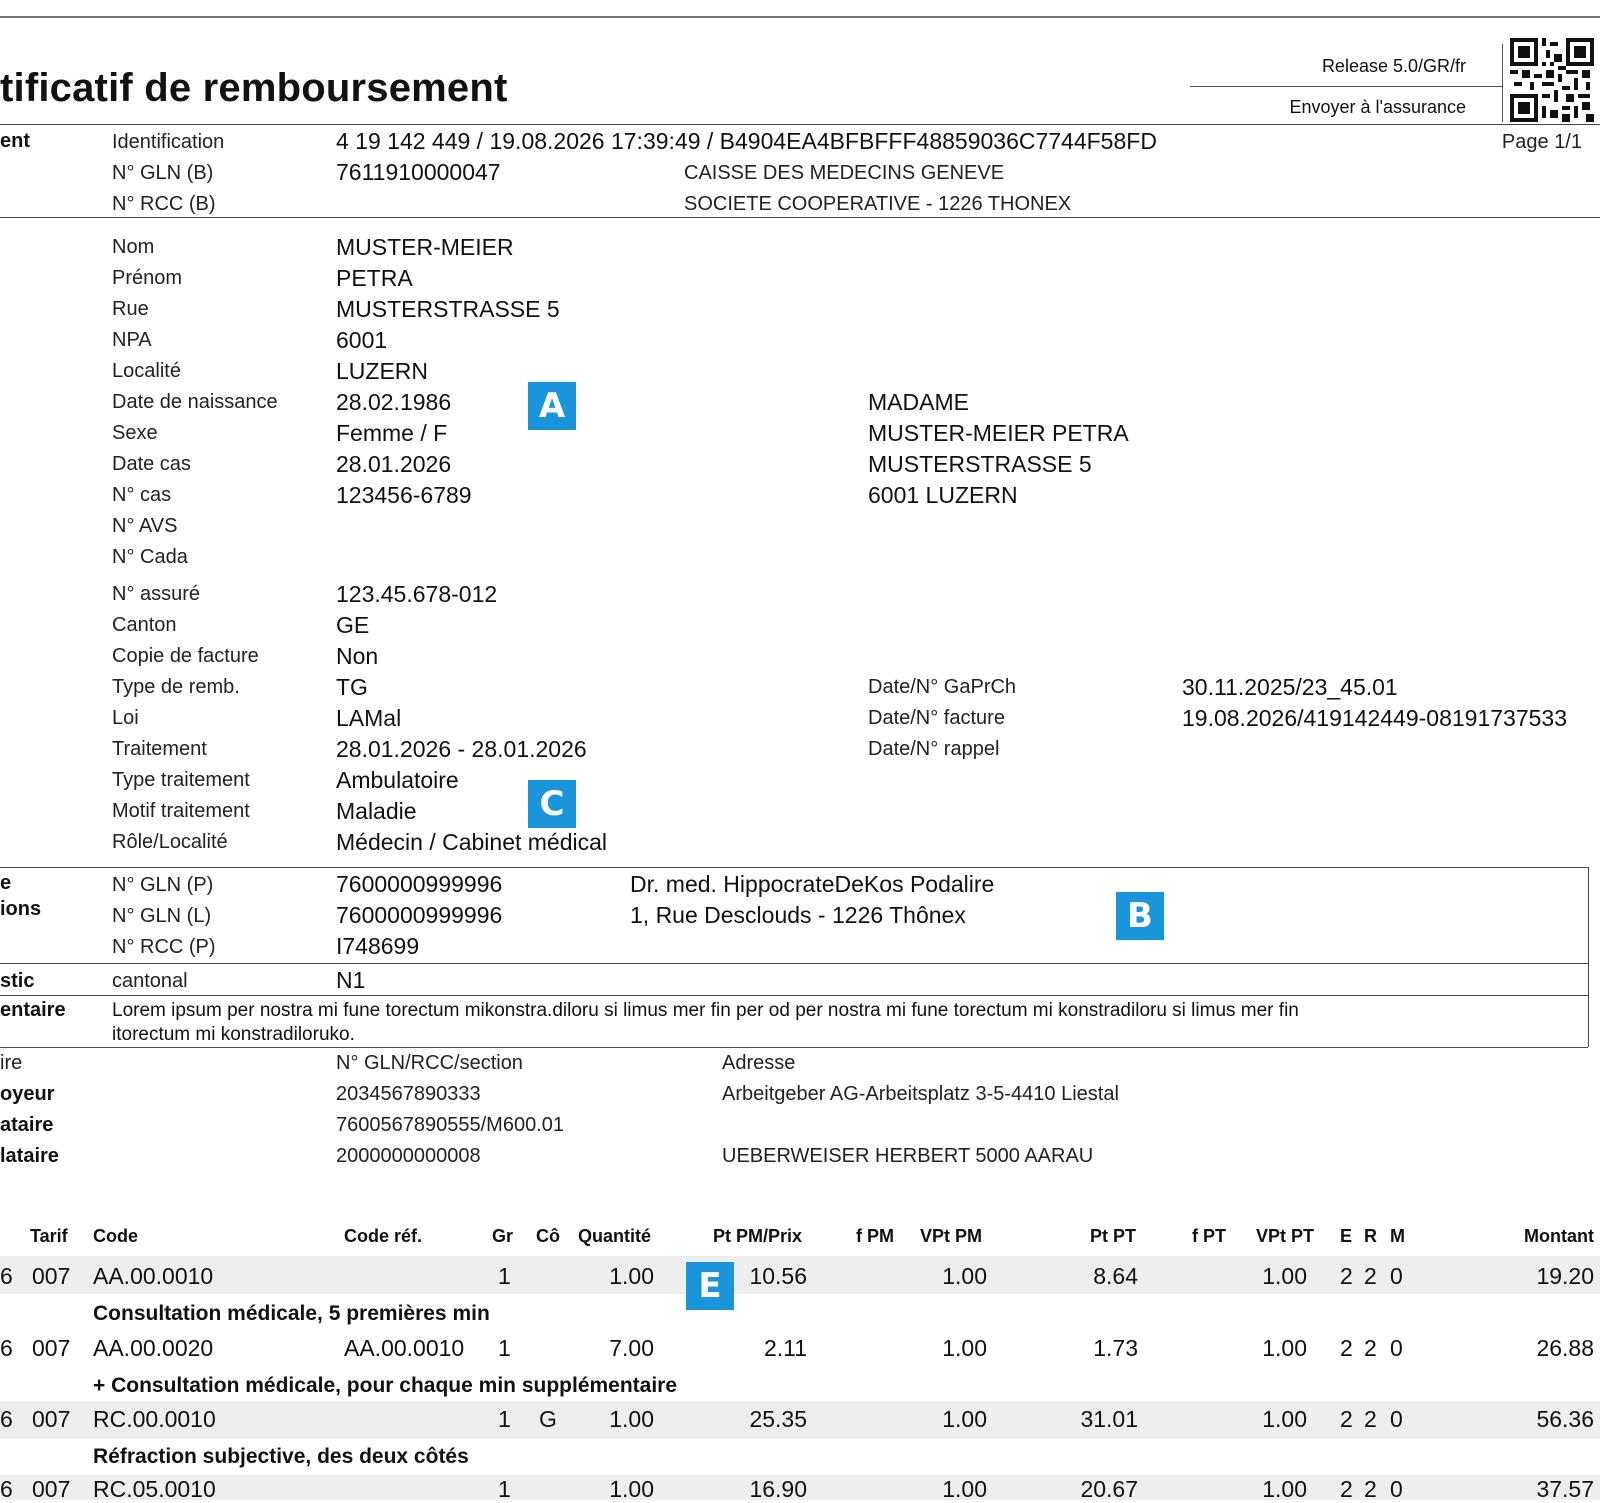 This screenshot has width=1600, height=1503. Describe the element at coordinates (1115, 1348) in the screenshot. I see `cell-pt-pt: 1.73` at that location.